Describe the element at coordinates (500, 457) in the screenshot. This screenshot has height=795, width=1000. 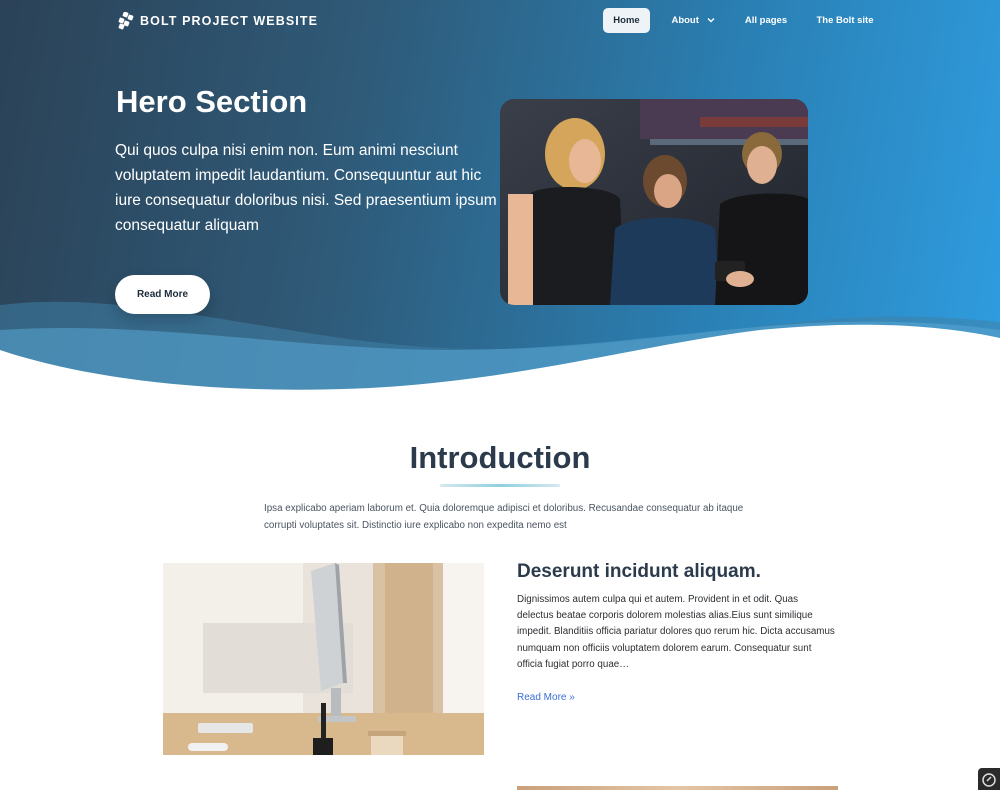
I see `introduction-title: Introduction` at that location.